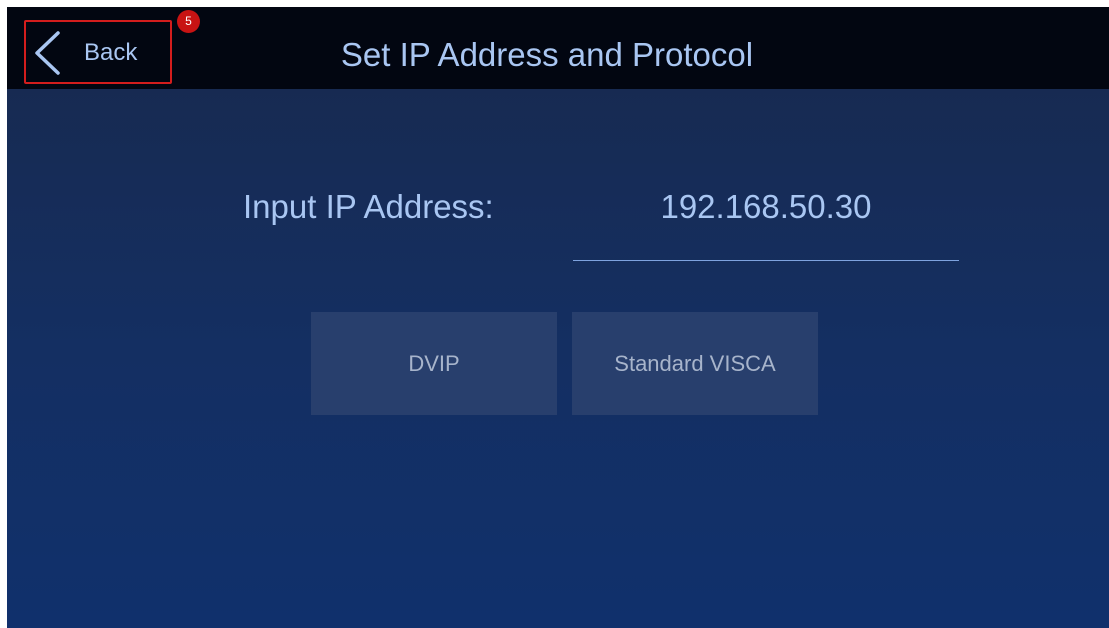 The height and width of the screenshot is (628, 1109). What do you see at coordinates (47, 53) in the screenshot?
I see `chevron-left-icon` at bounding box center [47, 53].